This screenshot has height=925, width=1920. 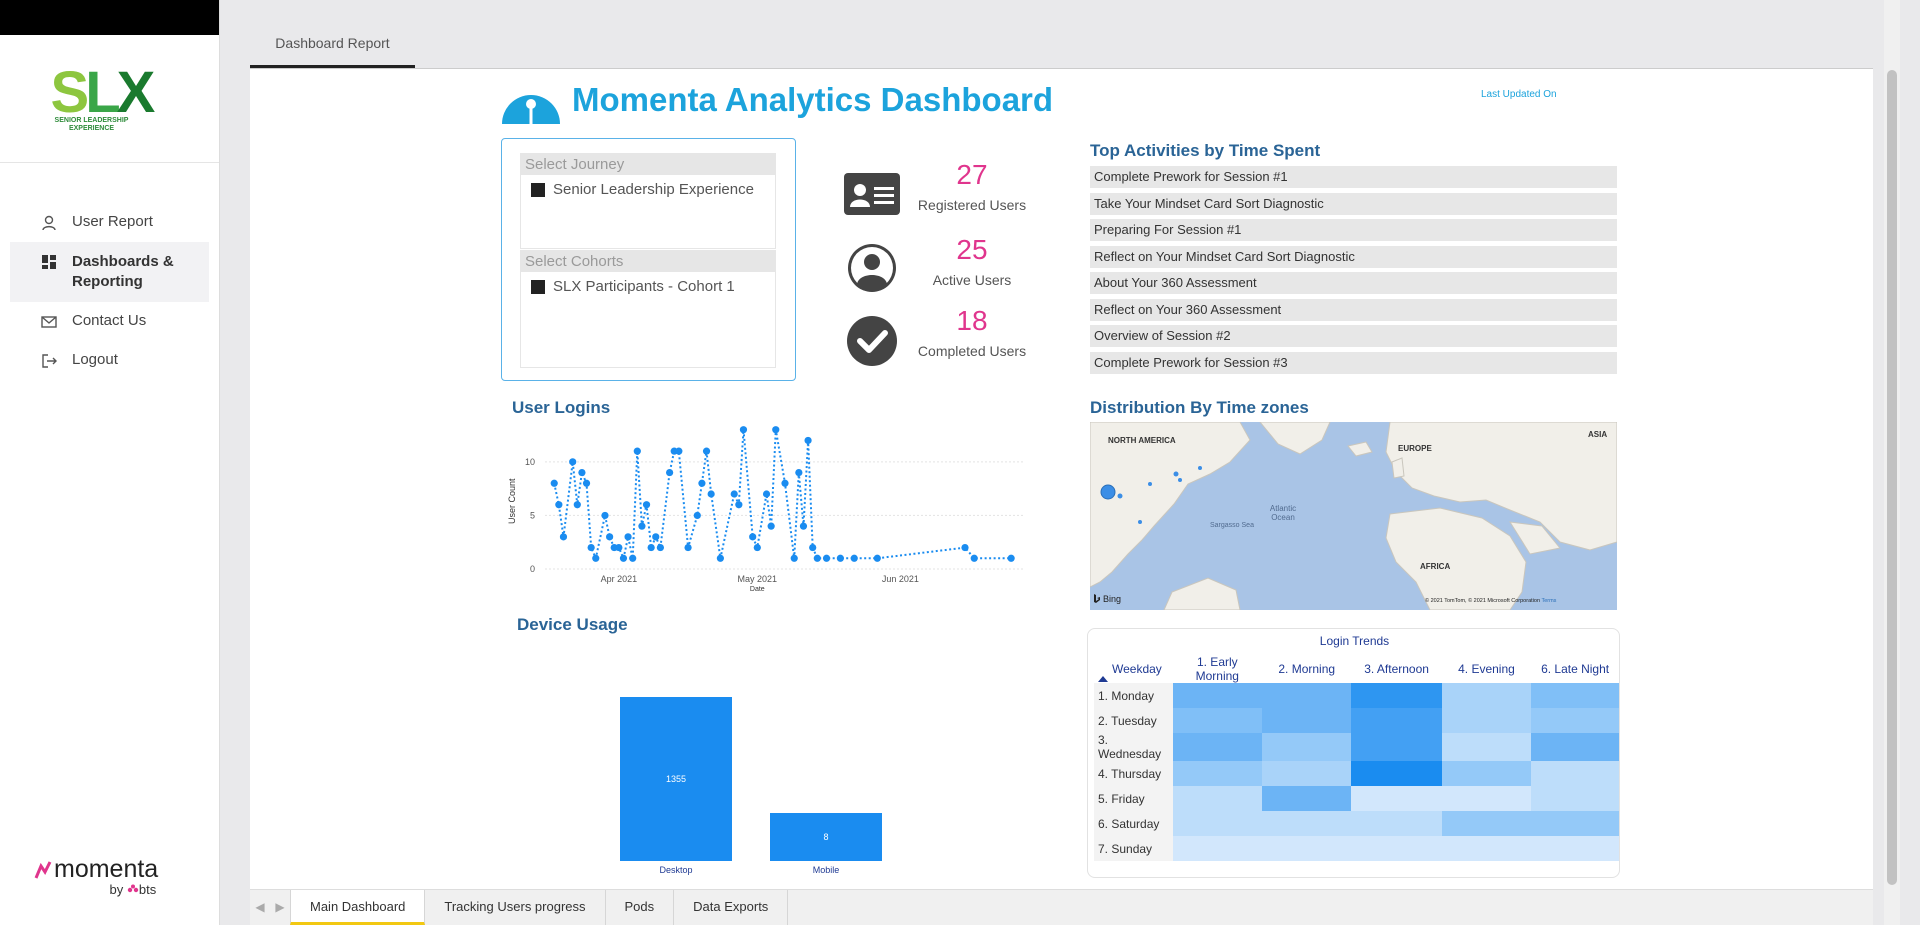 What do you see at coordinates (280, 907) in the screenshot?
I see `next-page-icon: ▶` at bounding box center [280, 907].